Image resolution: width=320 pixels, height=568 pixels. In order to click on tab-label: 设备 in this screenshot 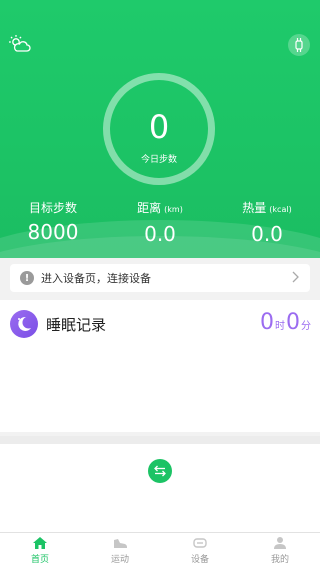, I will do `click(199, 560)`.